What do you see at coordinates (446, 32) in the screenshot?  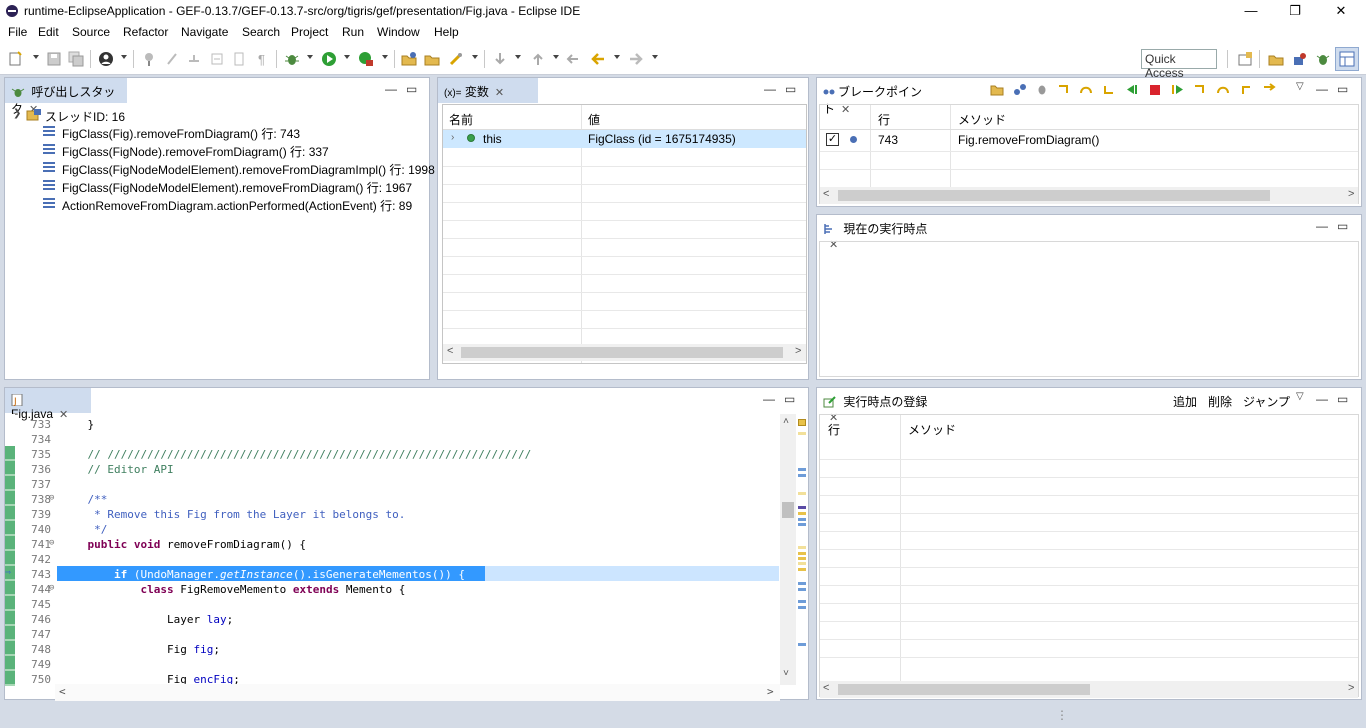 I see `menu-help: Help` at bounding box center [446, 32].